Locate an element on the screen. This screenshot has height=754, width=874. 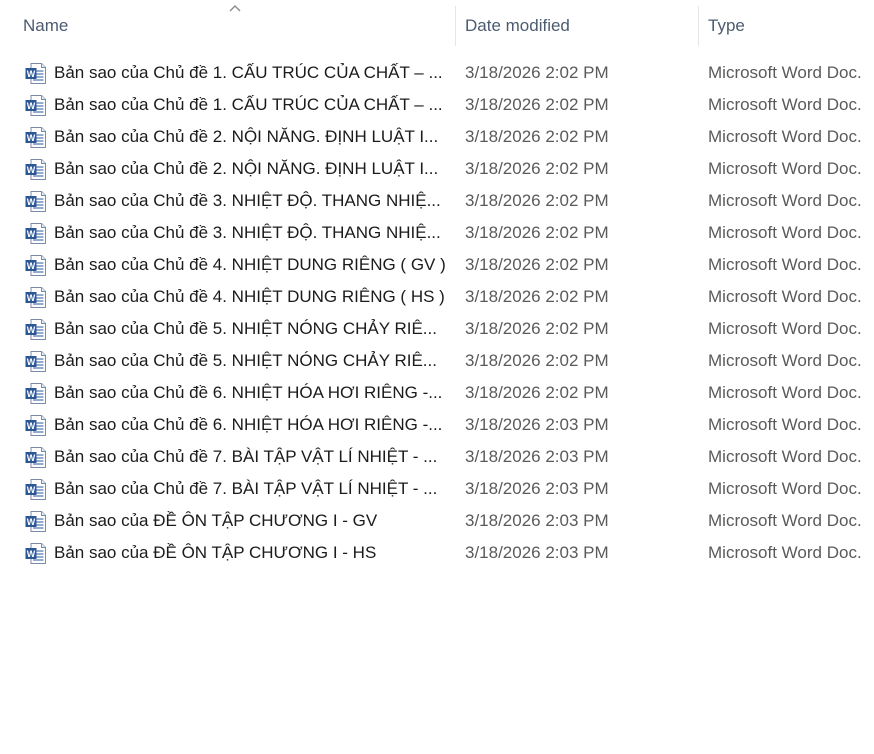
column-header-type: Type is located at coordinates (726, 26).